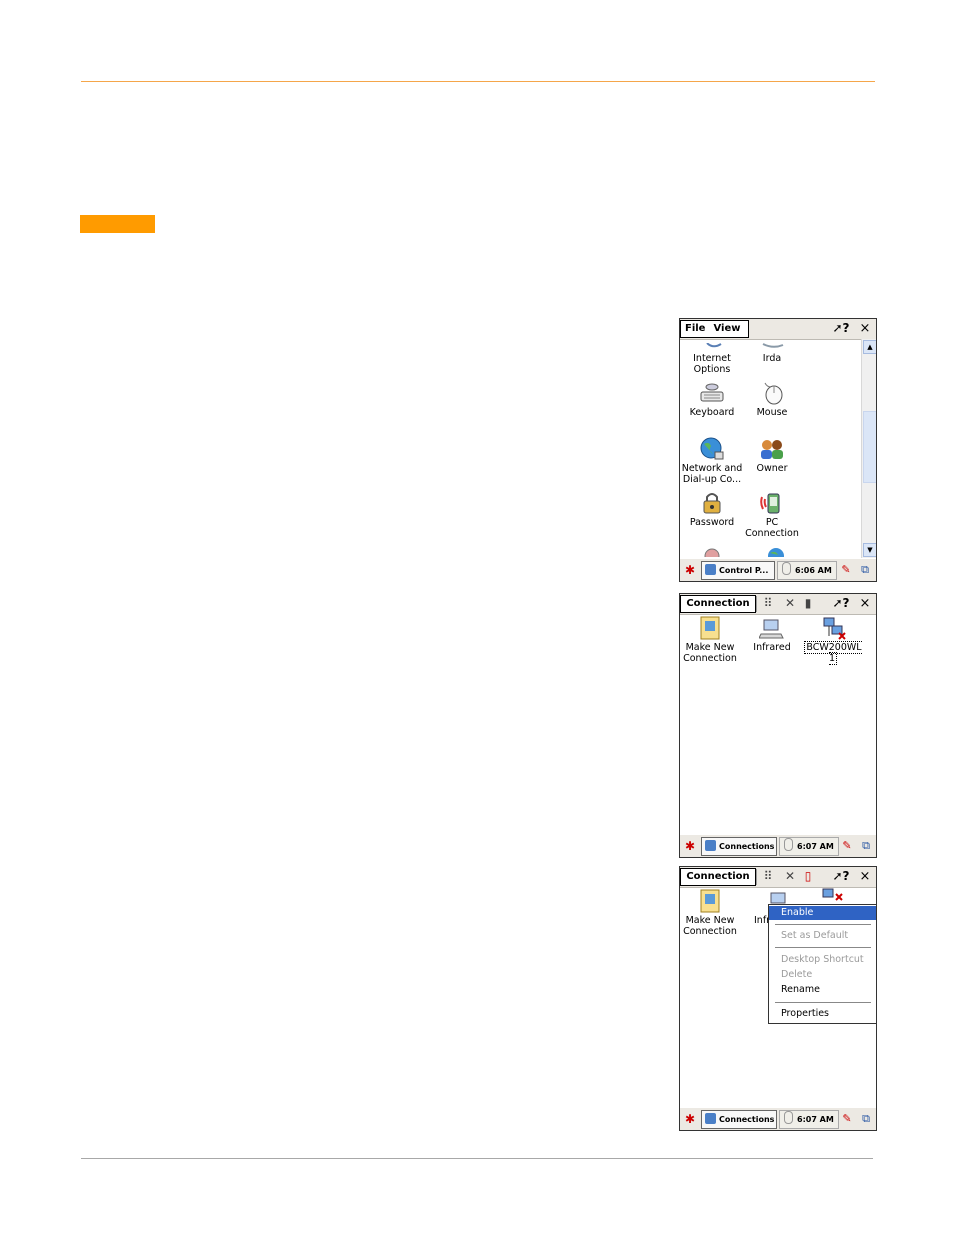  Describe the element at coordinates (869, 347) in the screenshot. I see `scroll-up-icon: ▲` at that location.